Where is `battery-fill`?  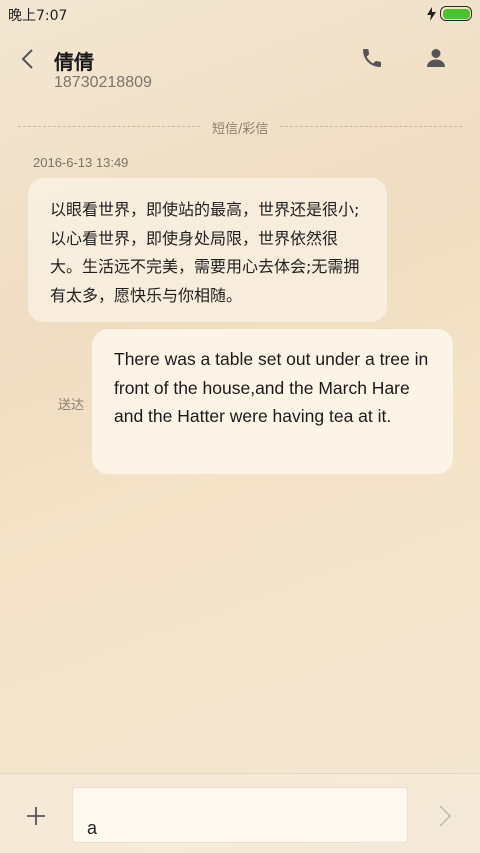 battery-fill is located at coordinates (456, 13).